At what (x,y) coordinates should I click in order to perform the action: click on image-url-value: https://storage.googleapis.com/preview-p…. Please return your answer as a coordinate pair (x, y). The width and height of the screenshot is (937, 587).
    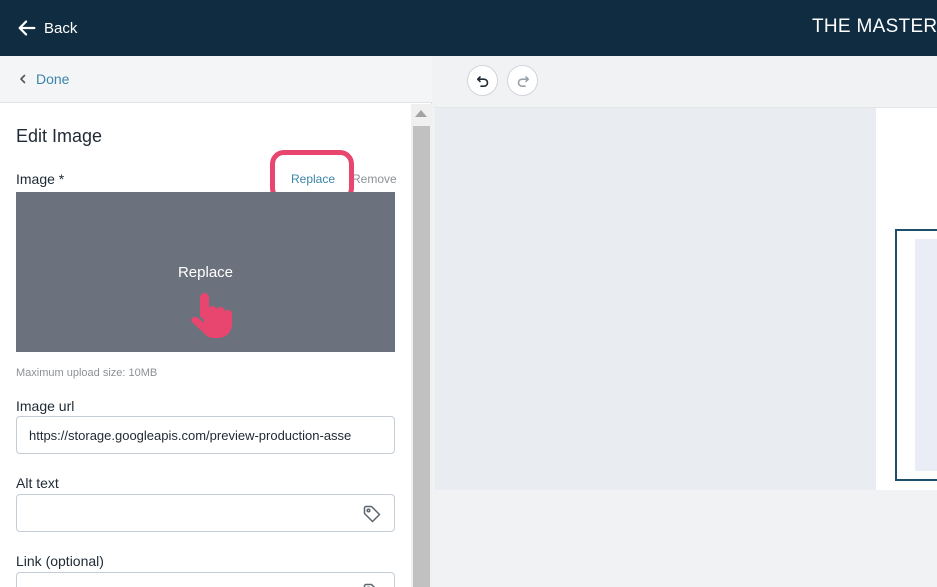
    Looking at the image, I should click on (190, 435).